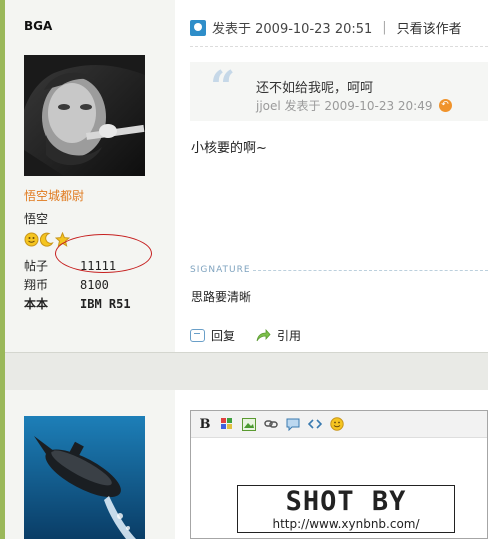 This screenshot has height=539, width=488. I want to click on post-timestamp: 发表于 2009-10-23 20:51, so click(292, 29).